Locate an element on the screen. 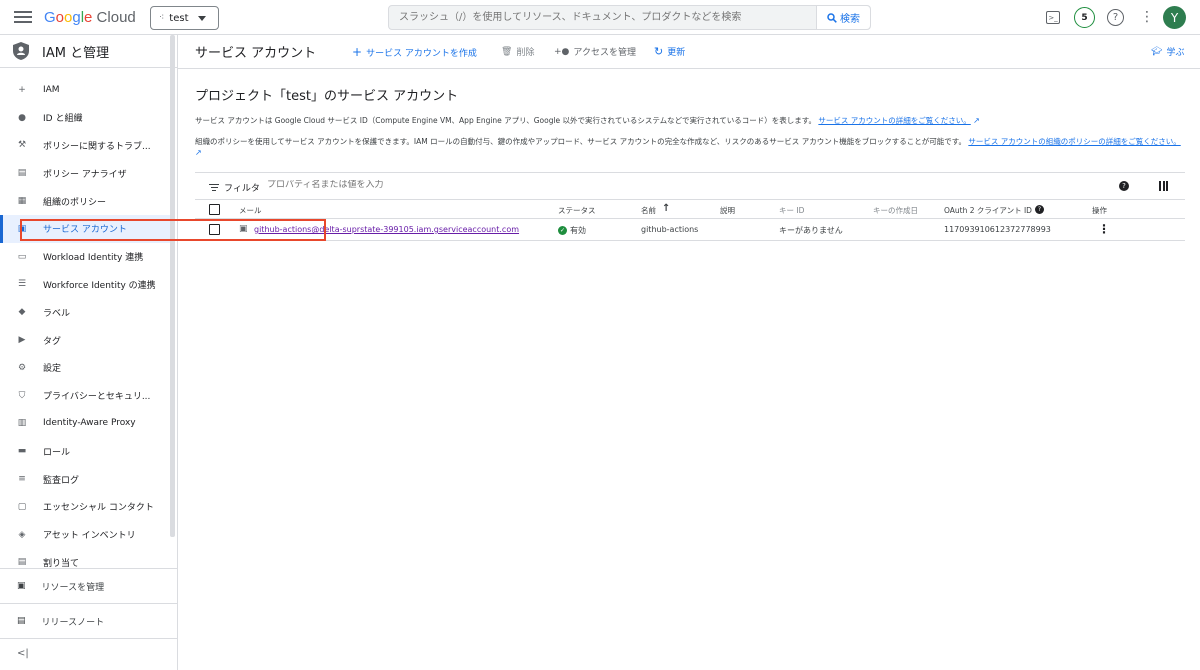 This screenshot has width=1200, height=670. sidebar-item: ▤ ポリシー アナライザ is located at coordinates (85, 173).